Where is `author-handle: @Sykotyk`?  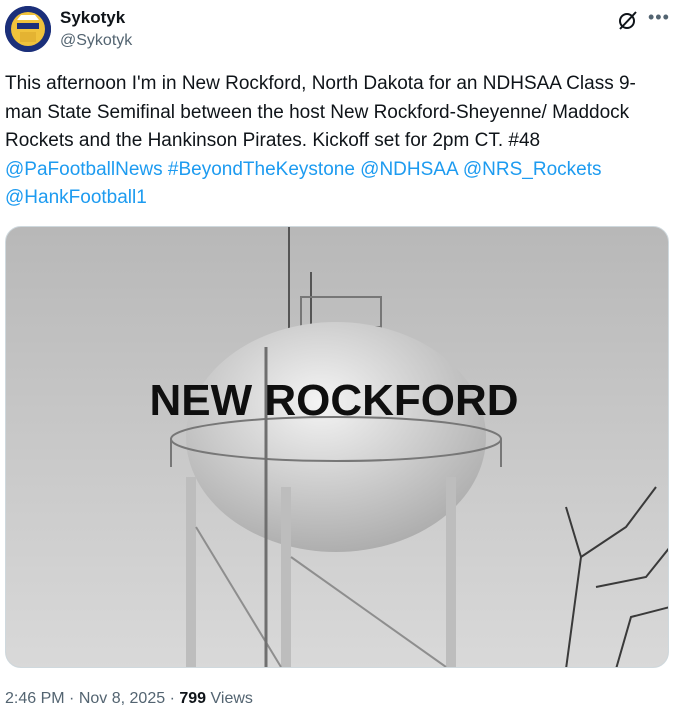
author-handle: @Sykotyk is located at coordinates (96, 41).